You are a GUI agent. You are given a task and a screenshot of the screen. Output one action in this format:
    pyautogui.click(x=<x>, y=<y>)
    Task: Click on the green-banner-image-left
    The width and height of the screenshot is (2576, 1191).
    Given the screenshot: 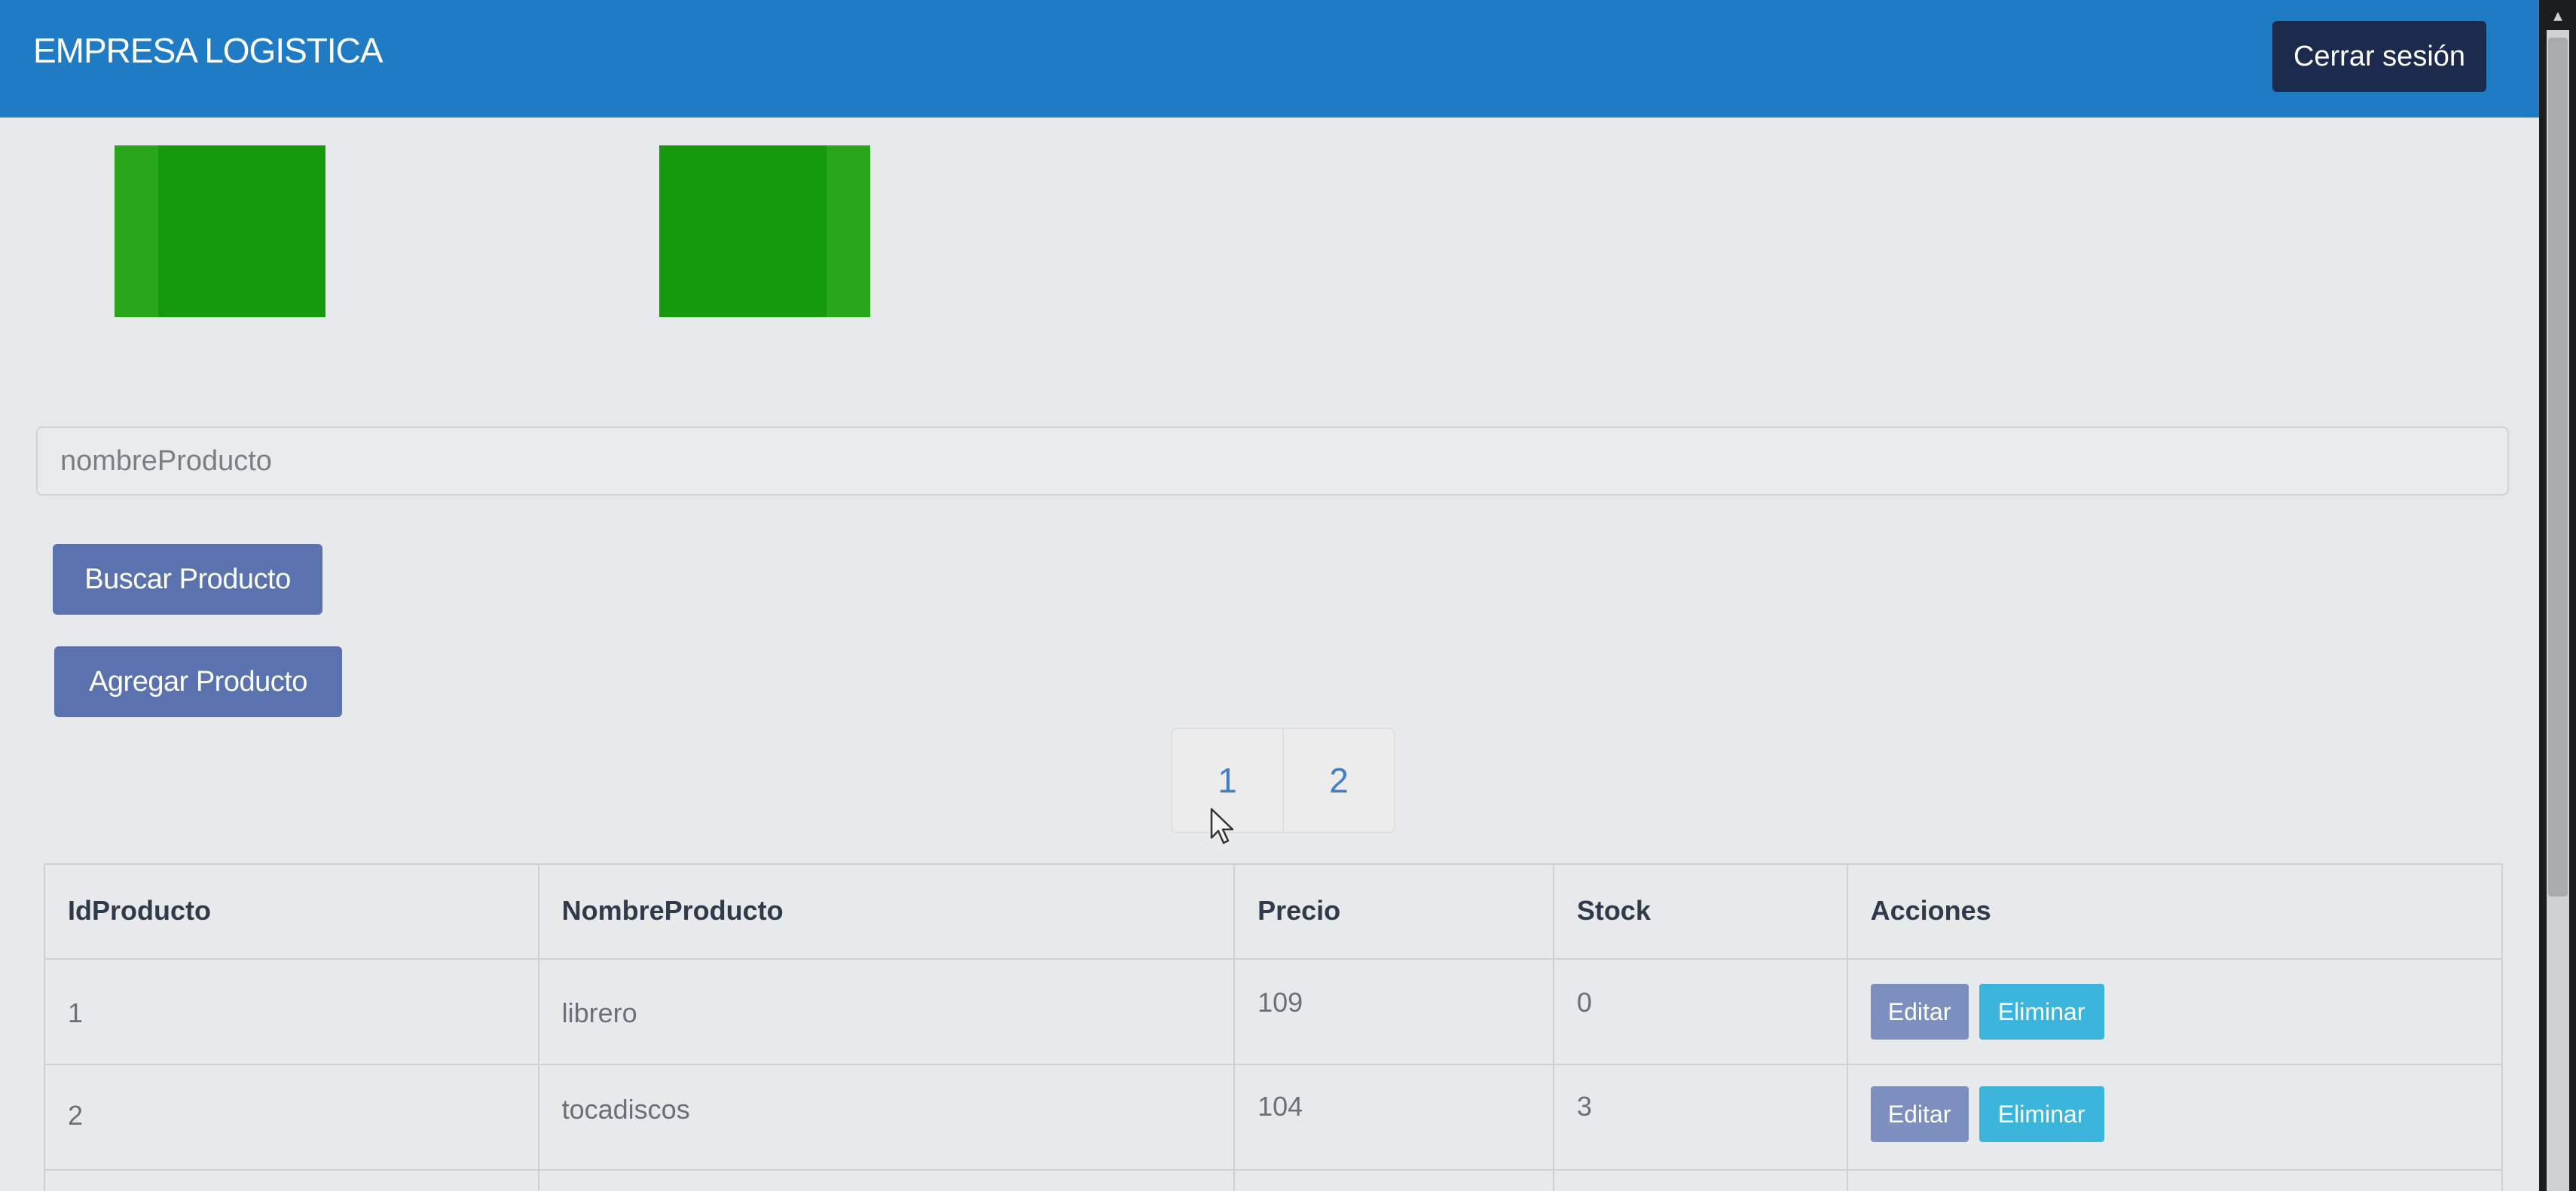 What is the action you would take?
    pyautogui.click(x=220, y=231)
    